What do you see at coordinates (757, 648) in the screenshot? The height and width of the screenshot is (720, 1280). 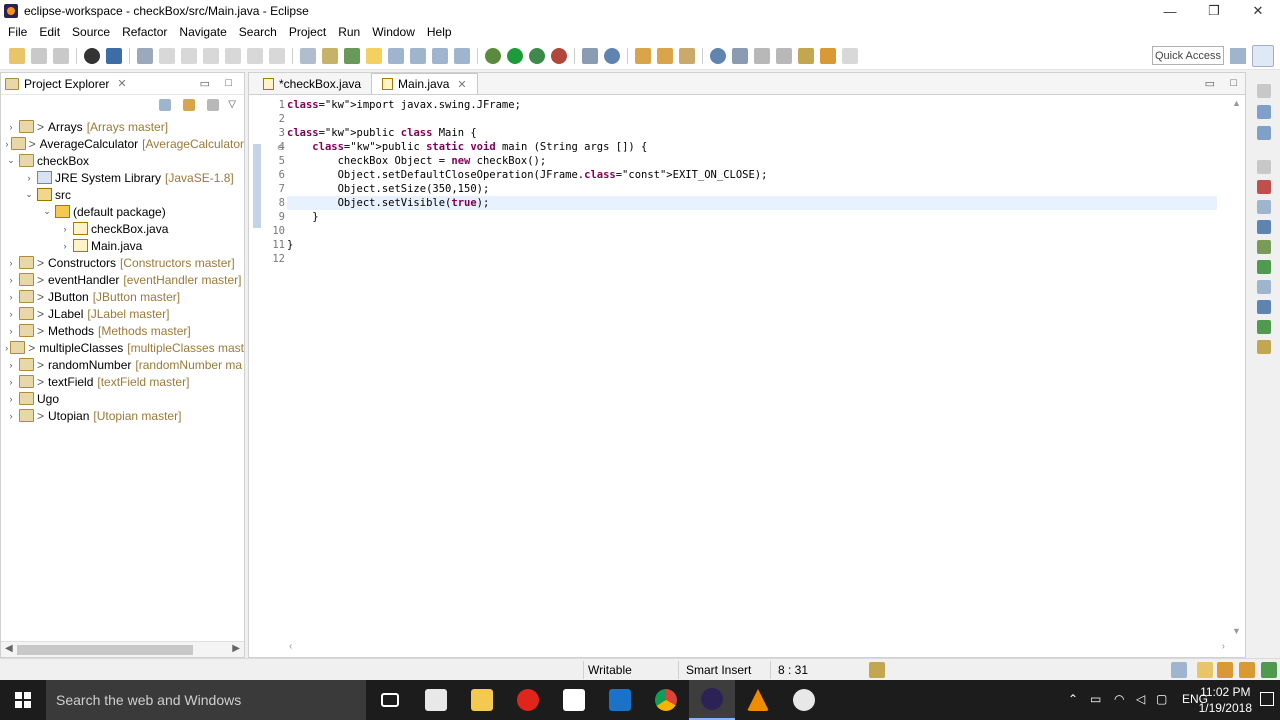 I see `editor-hscrollbar: ‹ ›` at bounding box center [757, 648].